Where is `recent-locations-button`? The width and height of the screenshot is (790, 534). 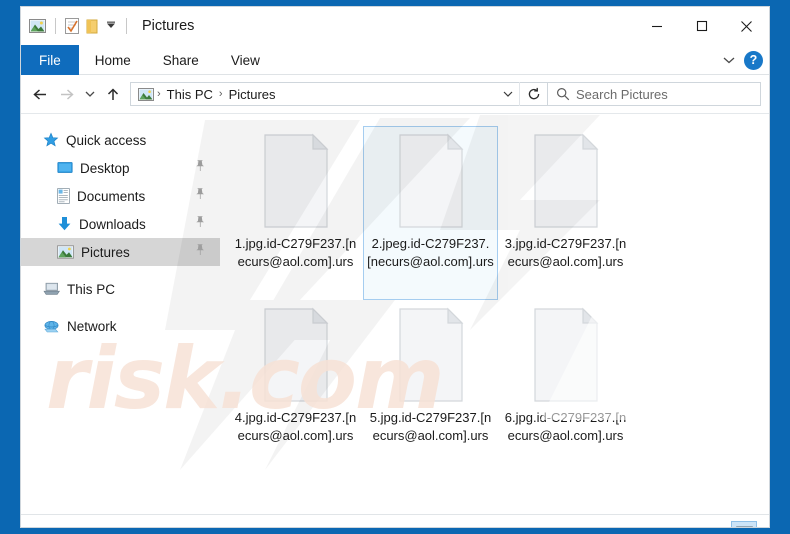 recent-locations-button is located at coordinates (89, 94).